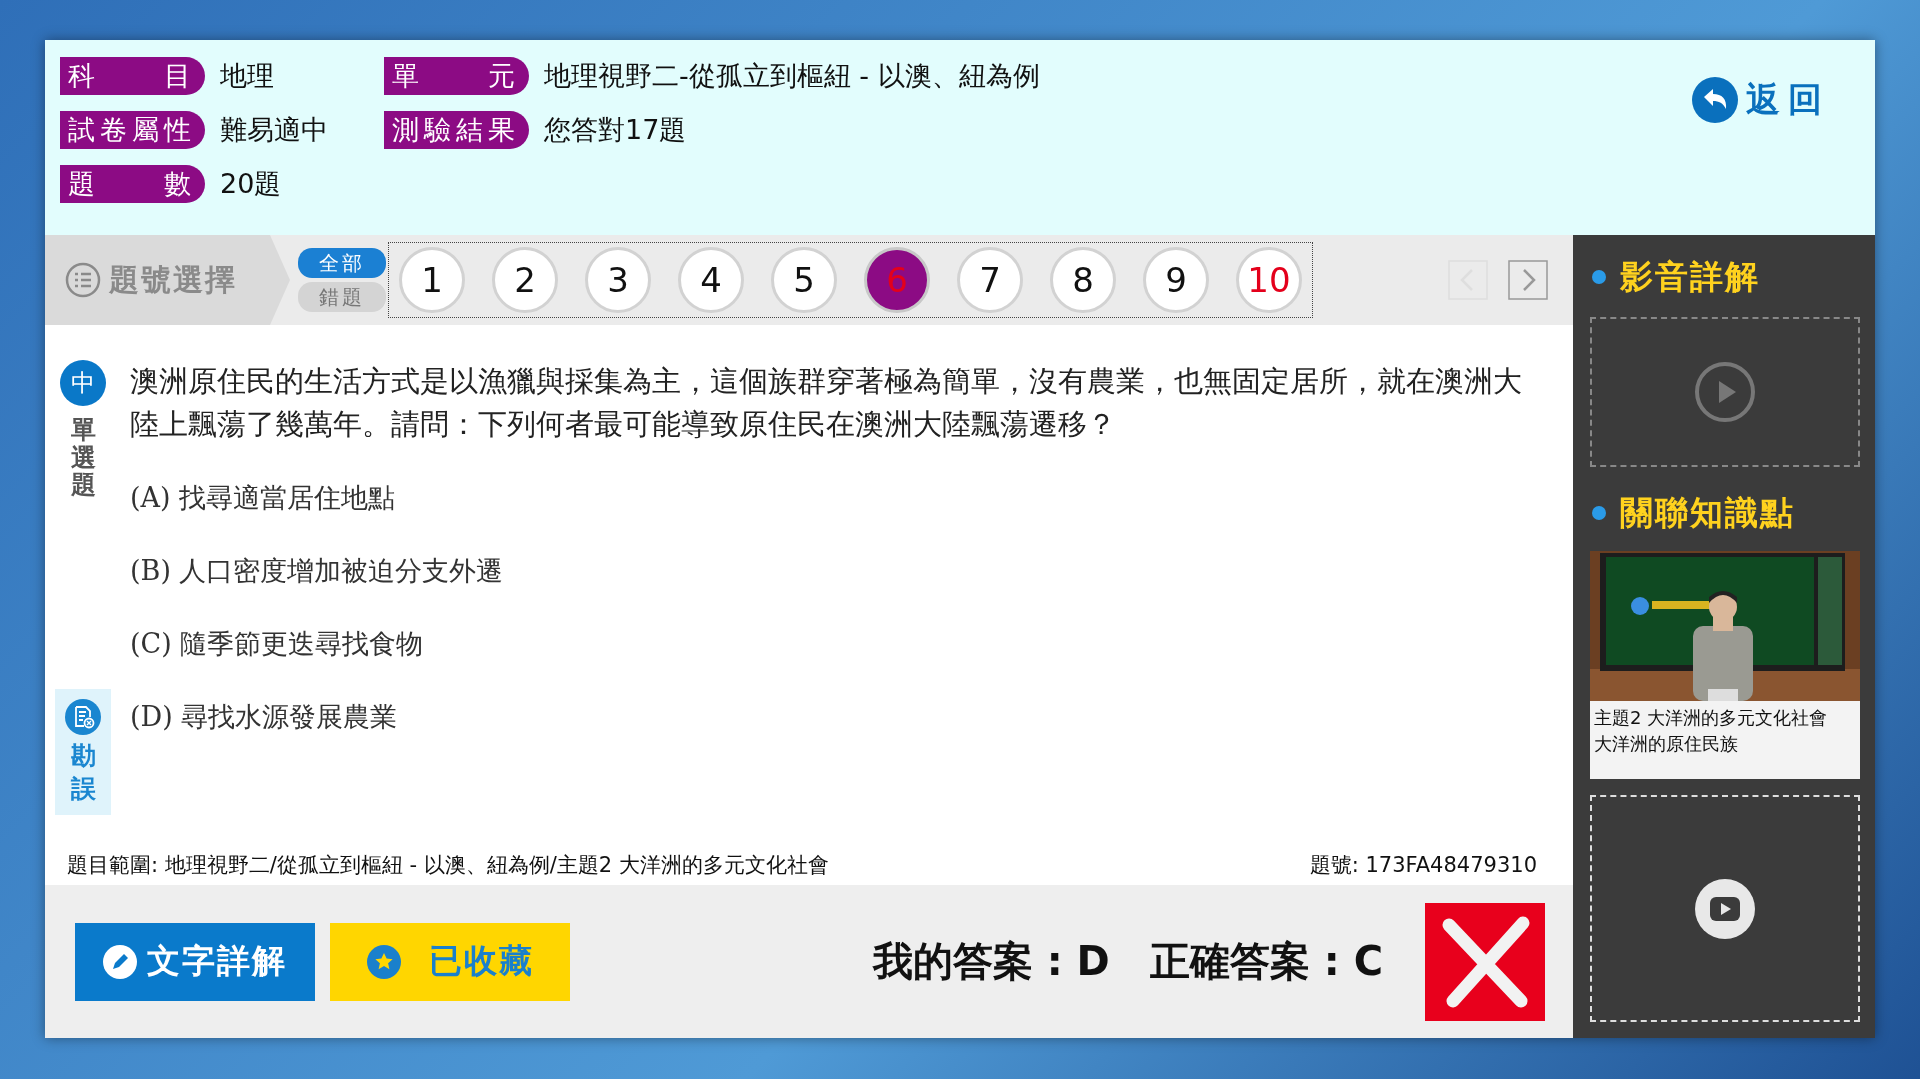 The width and height of the screenshot is (1920, 1079). Describe the element at coordinates (525, 280) in the screenshot. I see `question-number-button: 2` at that location.